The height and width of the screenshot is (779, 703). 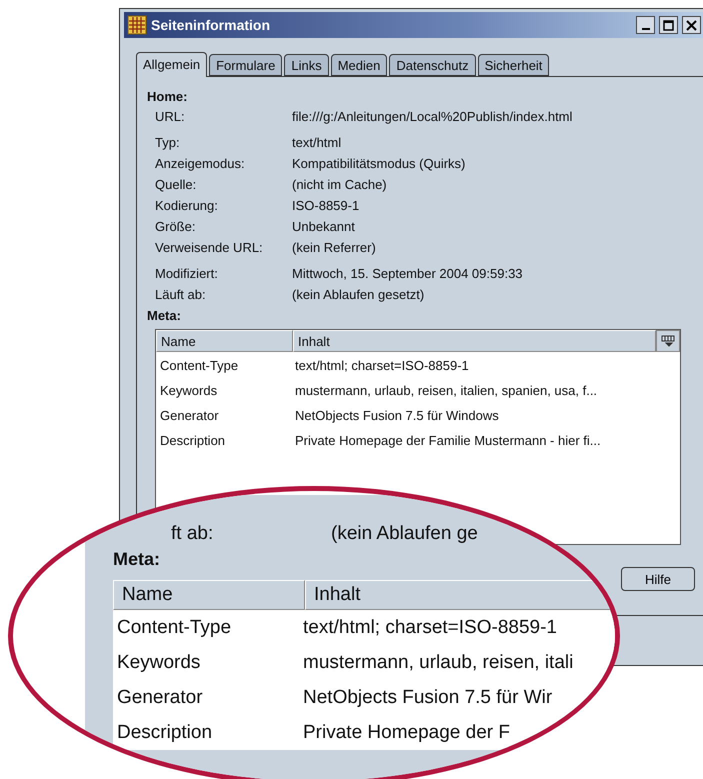 I want to click on maximize-button, so click(x=668, y=25).